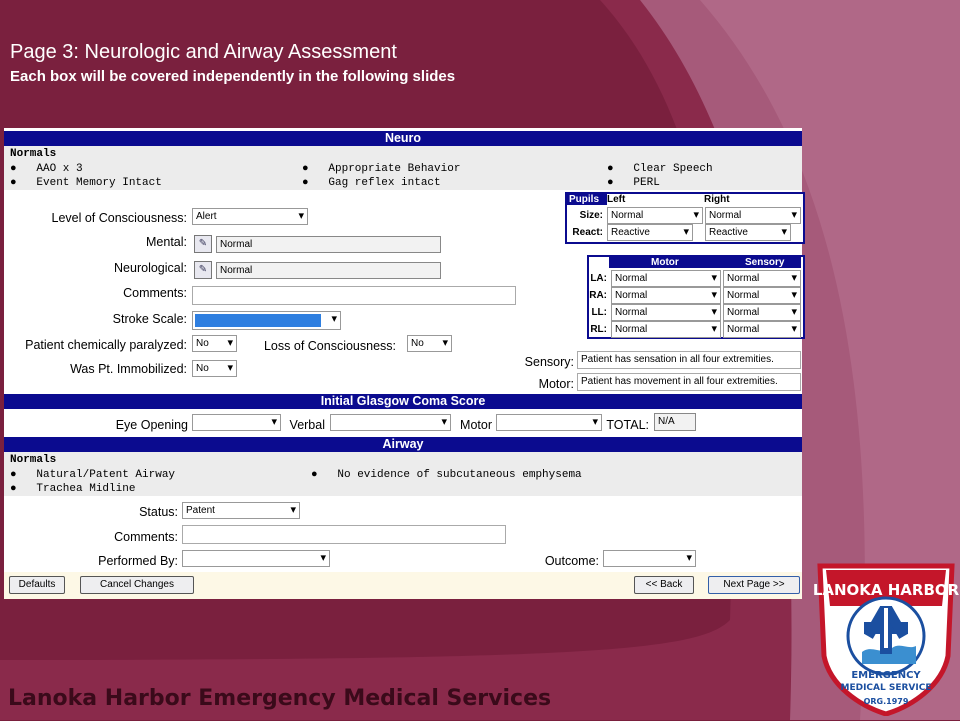 This screenshot has height=721, width=960. I want to click on motor-column-label: Motor, so click(665, 262).